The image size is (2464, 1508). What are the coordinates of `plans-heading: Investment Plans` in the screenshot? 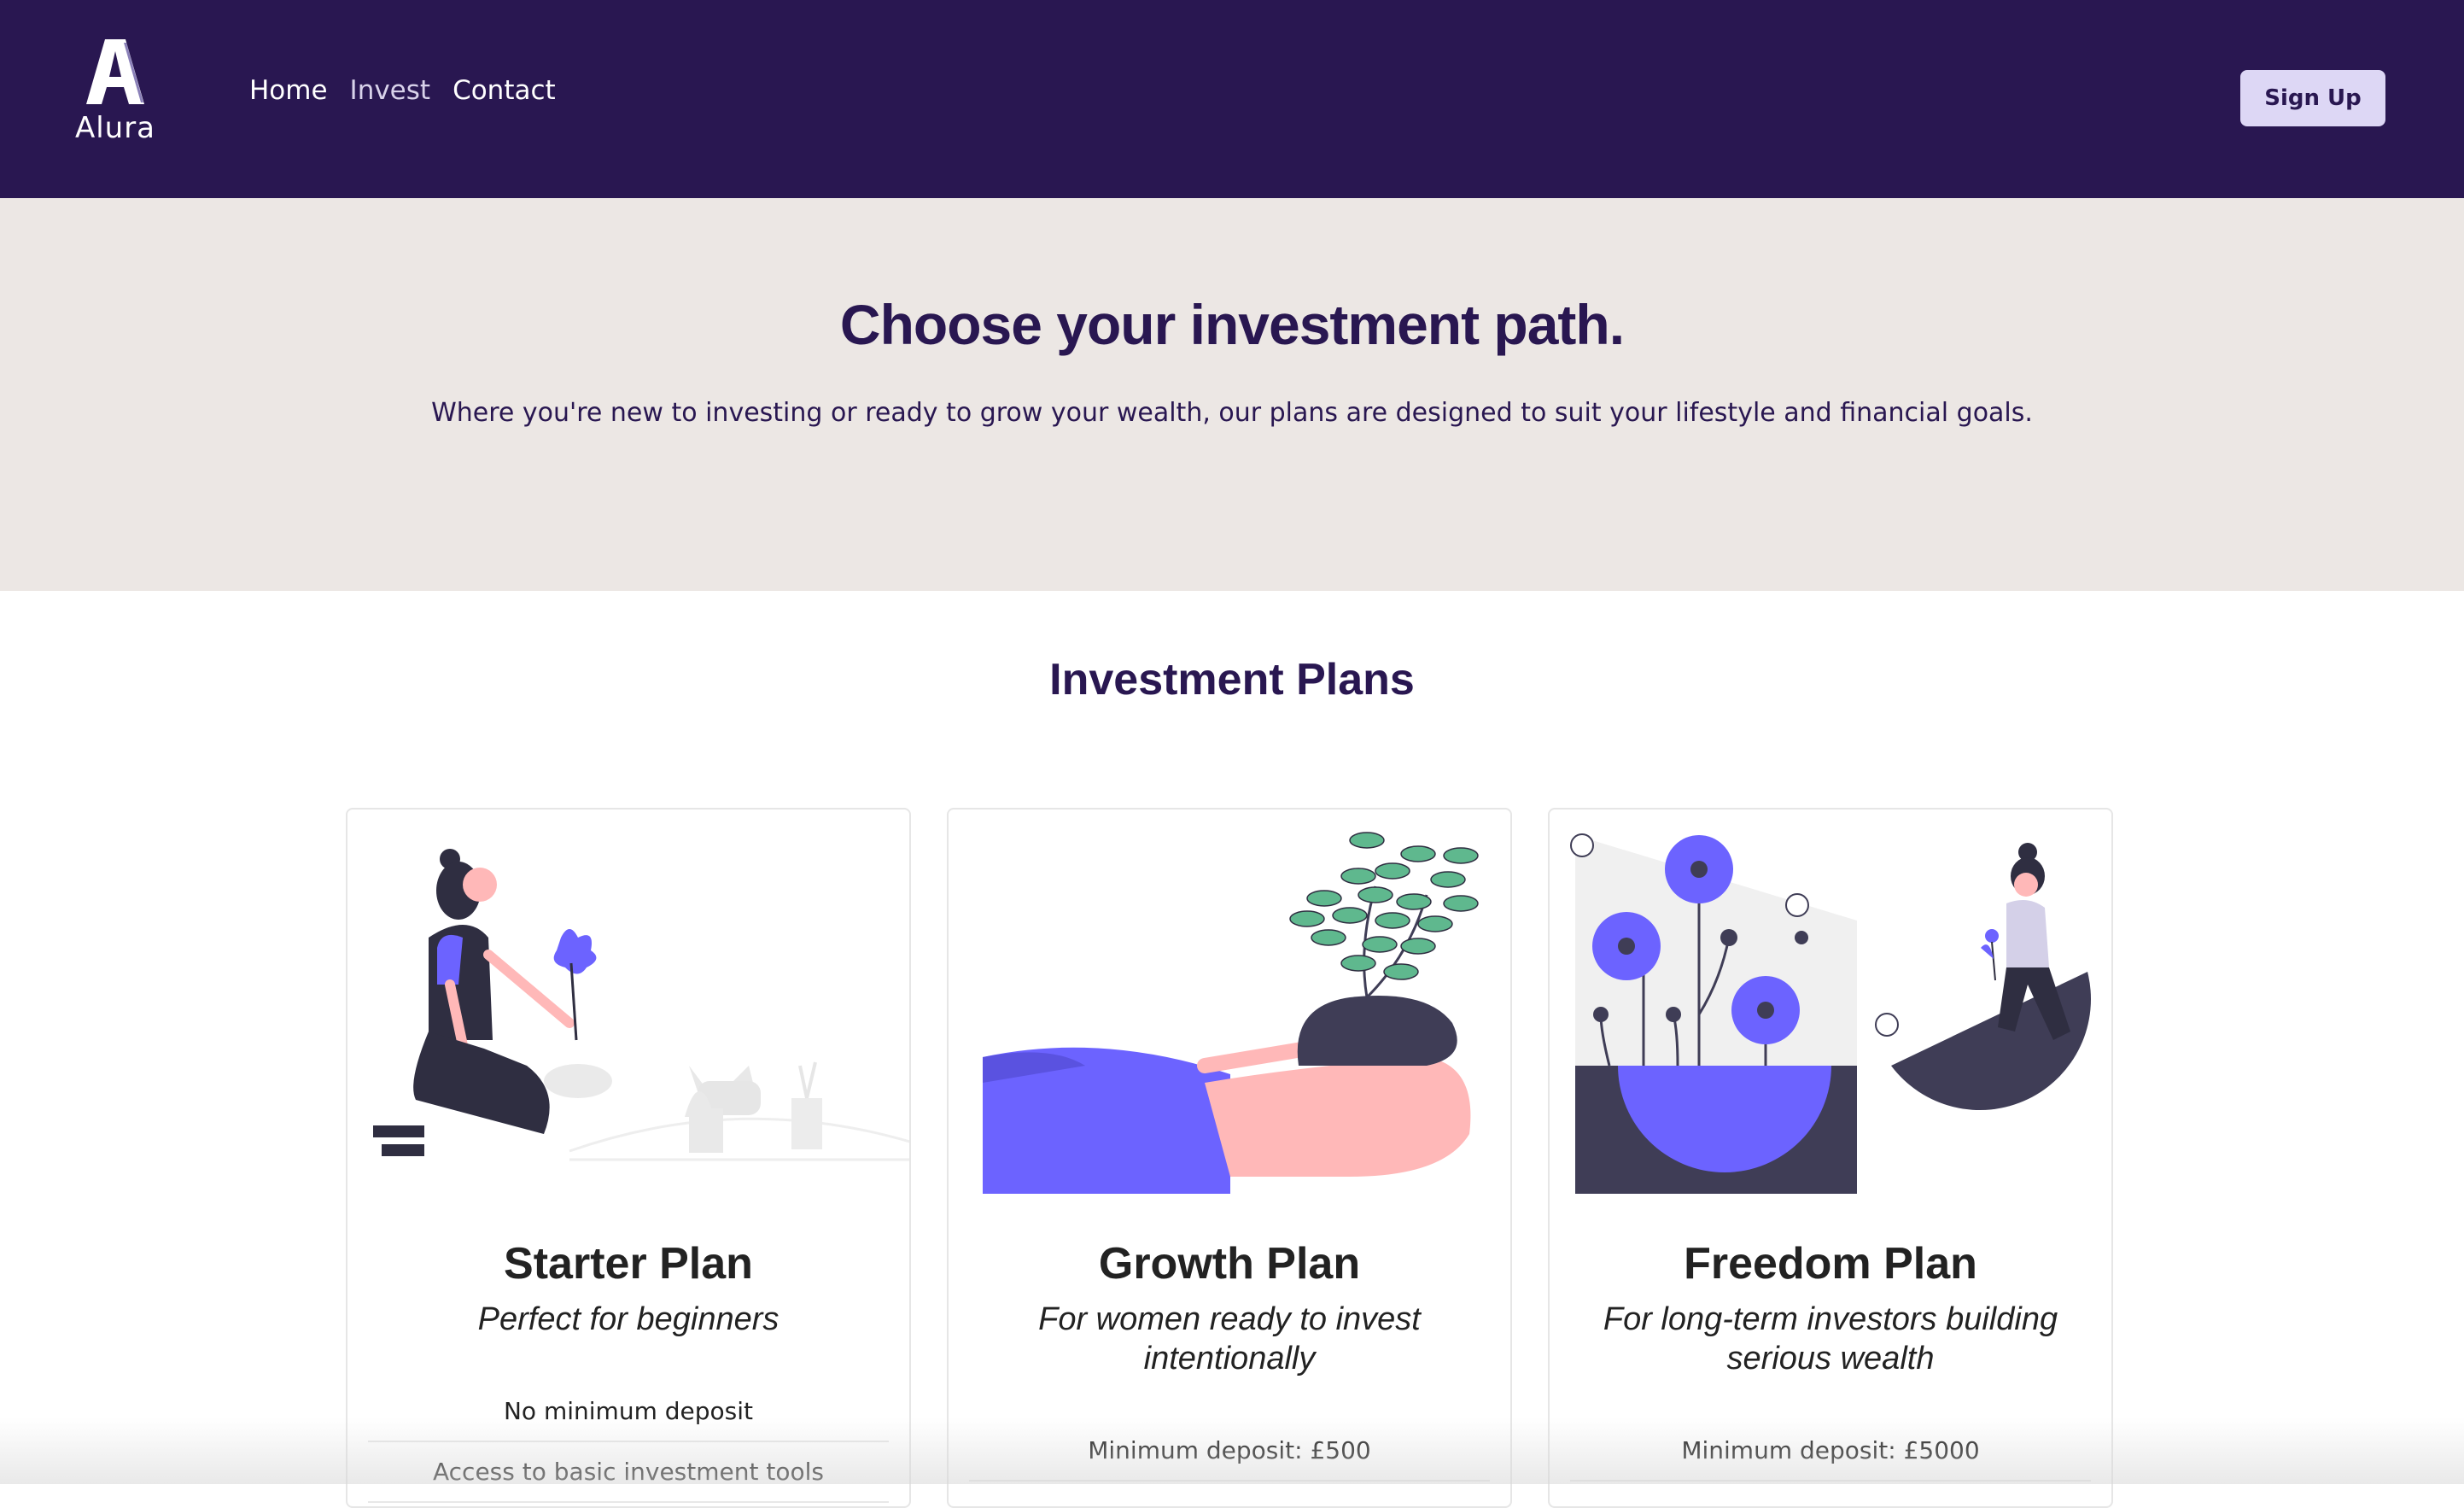 It's located at (1232, 679).